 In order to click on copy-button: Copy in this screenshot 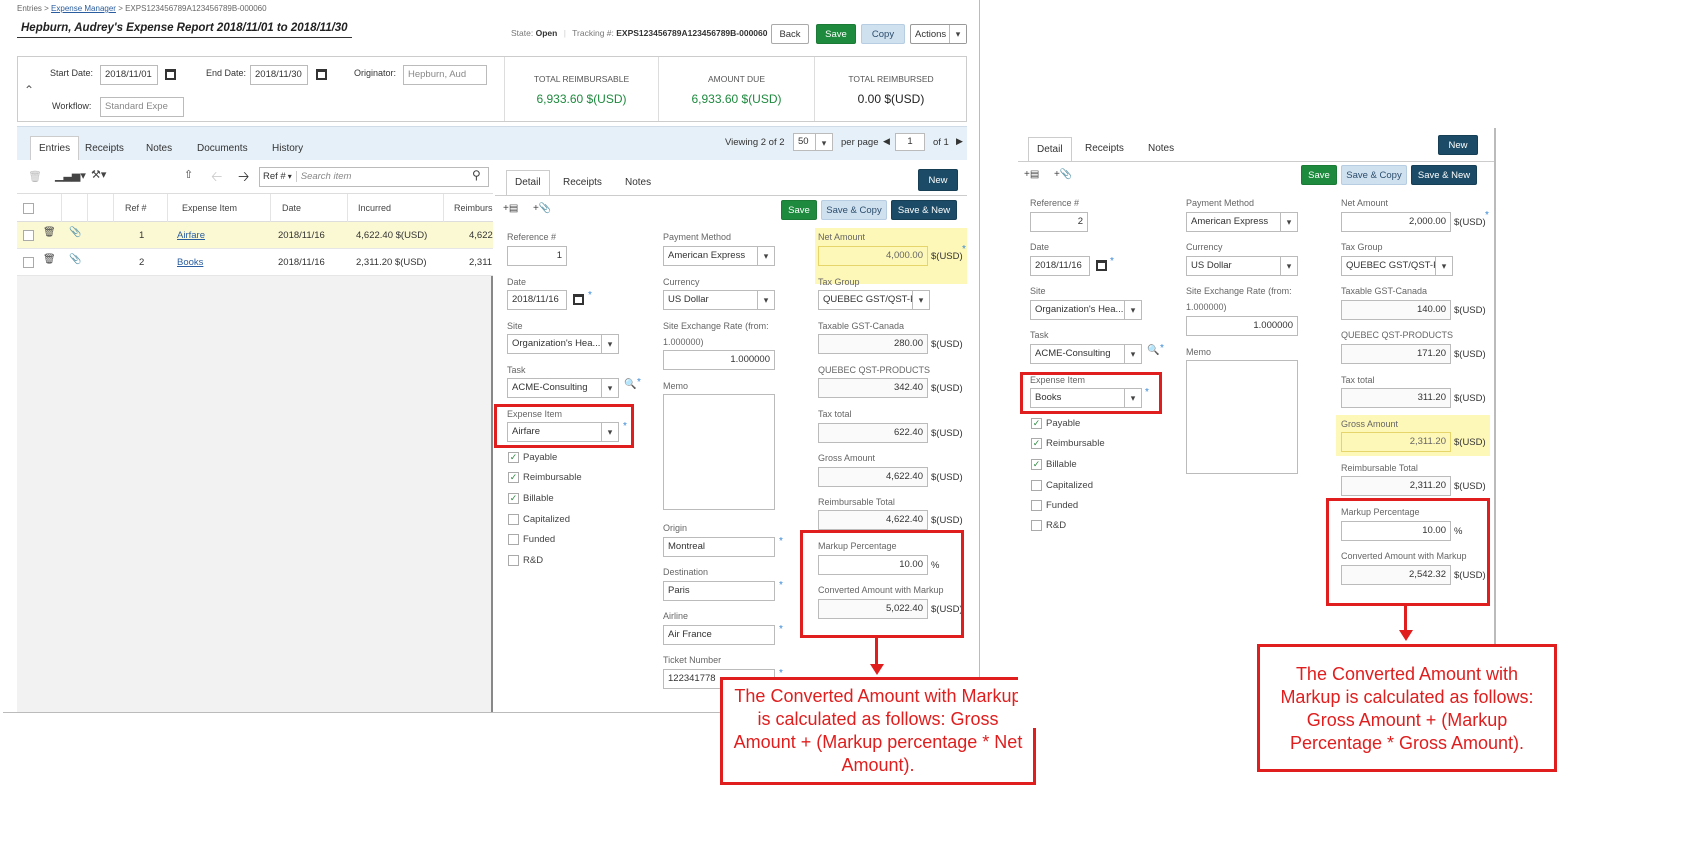, I will do `click(883, 34)`.